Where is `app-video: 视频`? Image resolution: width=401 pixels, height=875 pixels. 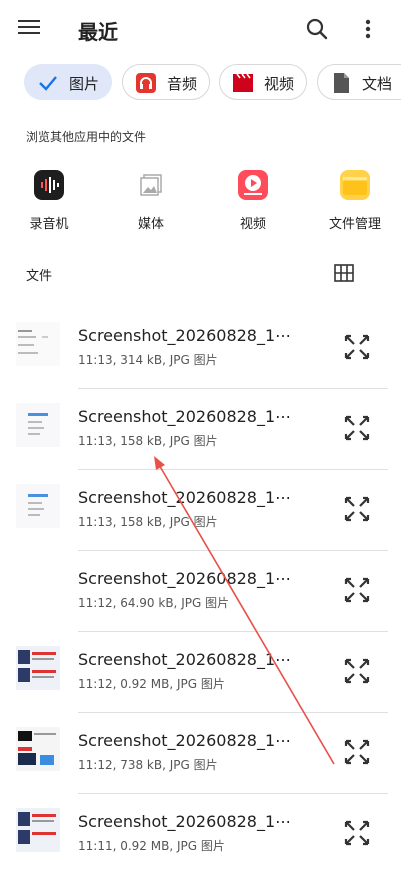
app-video: 视频 is located at coordinates (253, 203).